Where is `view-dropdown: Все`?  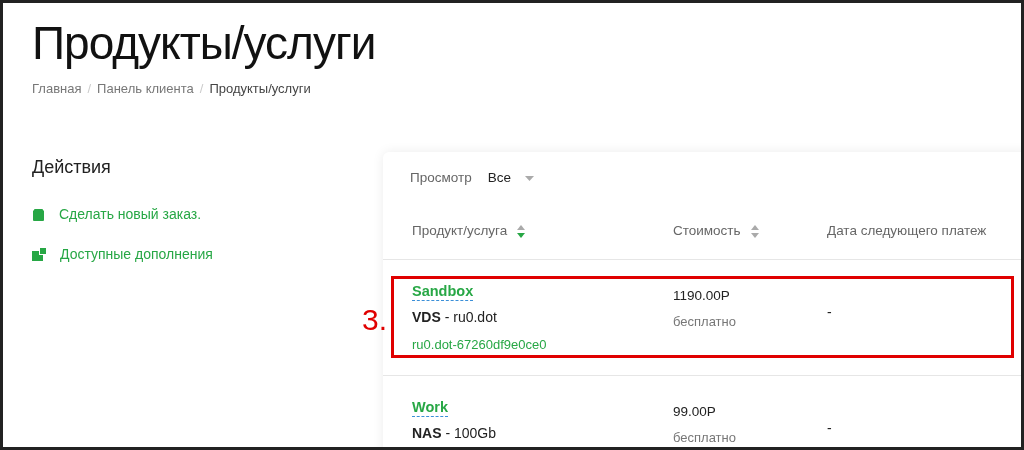 view-dropdown: Все is located at coordinates (510, 178).